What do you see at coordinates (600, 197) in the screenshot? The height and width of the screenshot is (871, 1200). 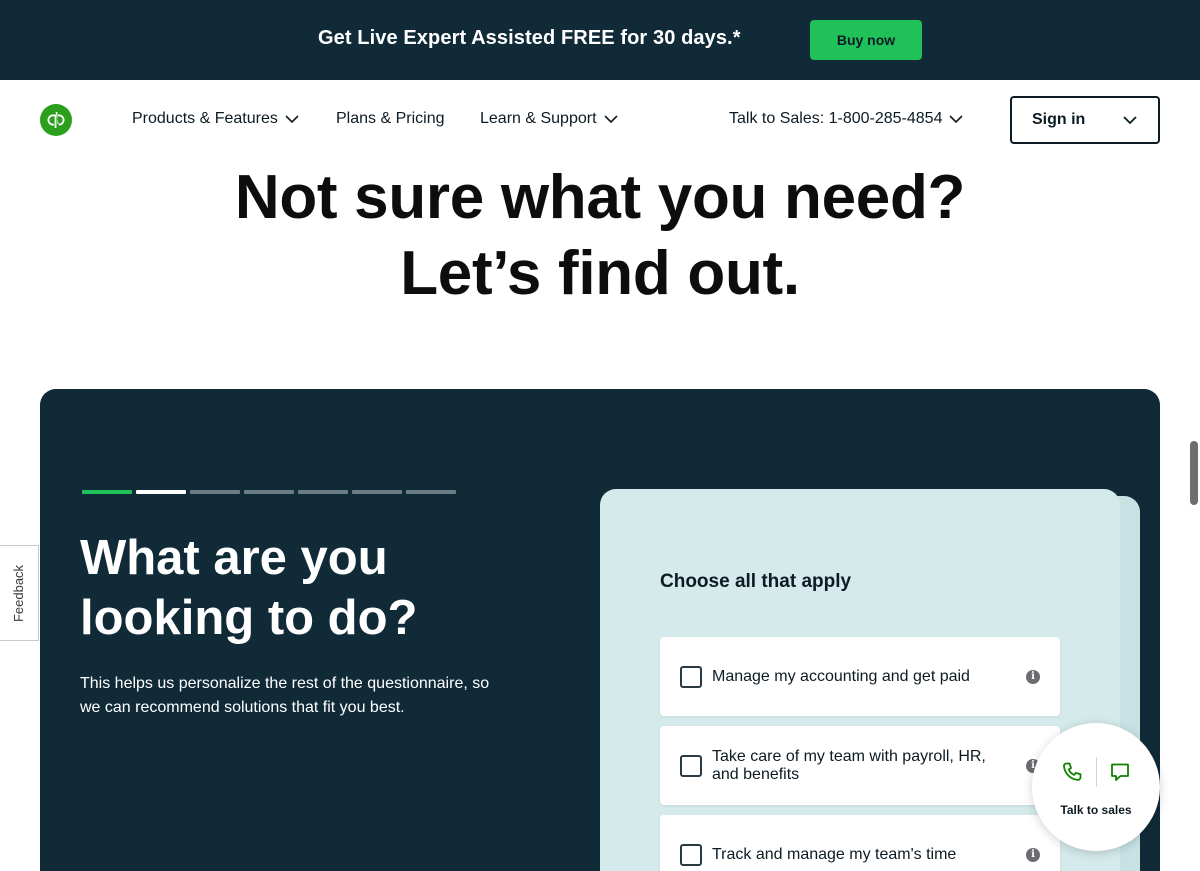 I see `hero-line-1: Not sure what you need?` at bounding box center [600, 197].